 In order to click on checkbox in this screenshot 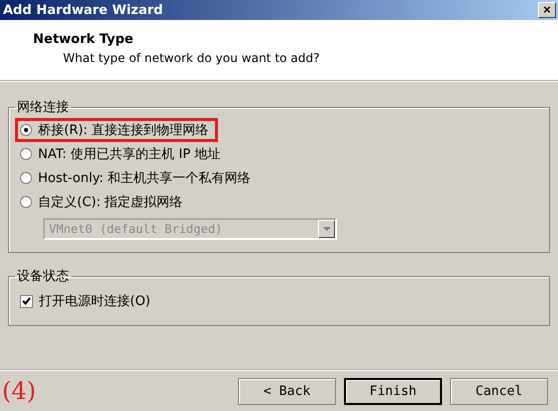, I will do `click(26, 301)`.